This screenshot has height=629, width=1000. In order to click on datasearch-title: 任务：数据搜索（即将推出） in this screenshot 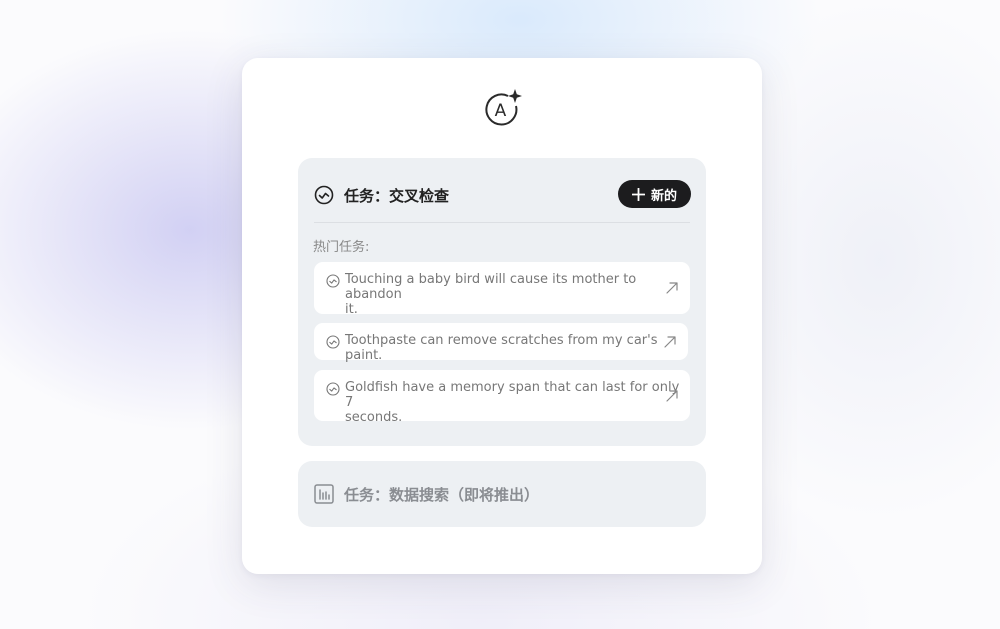, I will do `click(442, 494)`.